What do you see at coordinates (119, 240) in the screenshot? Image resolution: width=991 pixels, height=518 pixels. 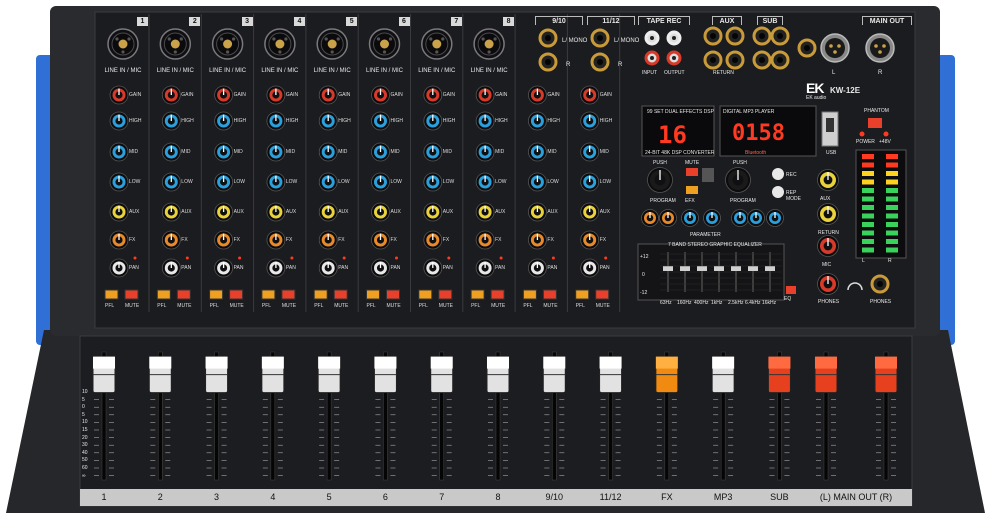 I see `ch1-fx-knob` at bounding box center [119, 240].